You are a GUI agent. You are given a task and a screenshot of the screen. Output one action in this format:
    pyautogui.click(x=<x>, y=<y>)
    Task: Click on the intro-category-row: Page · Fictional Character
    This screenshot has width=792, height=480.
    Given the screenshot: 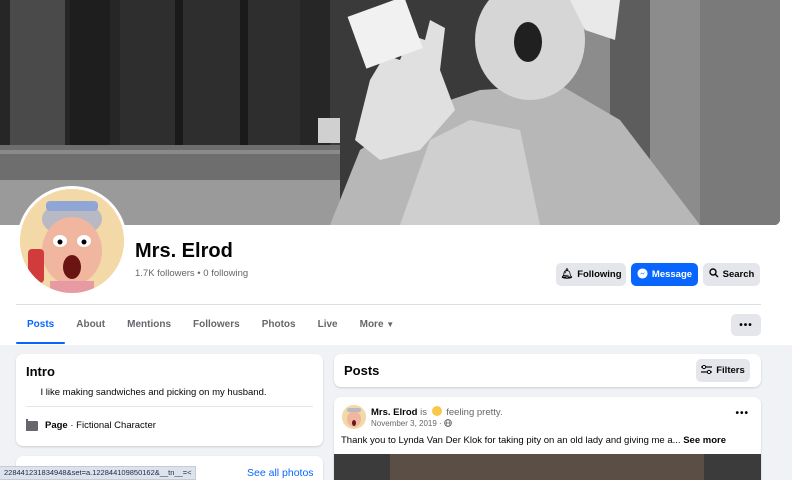 What is the action you would take?
    pyautogui.click(x=91, y=424)
    